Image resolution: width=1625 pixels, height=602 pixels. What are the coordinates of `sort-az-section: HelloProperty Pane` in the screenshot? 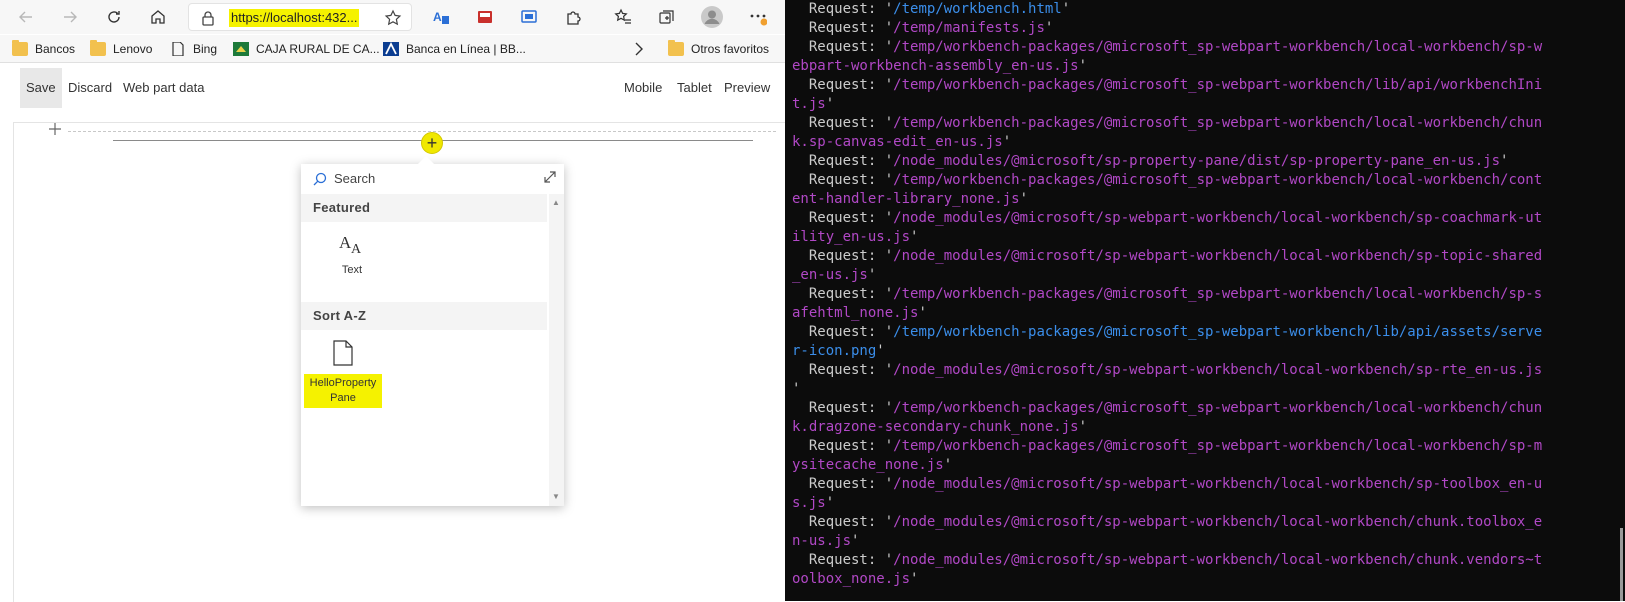 It's located at (424, 418).